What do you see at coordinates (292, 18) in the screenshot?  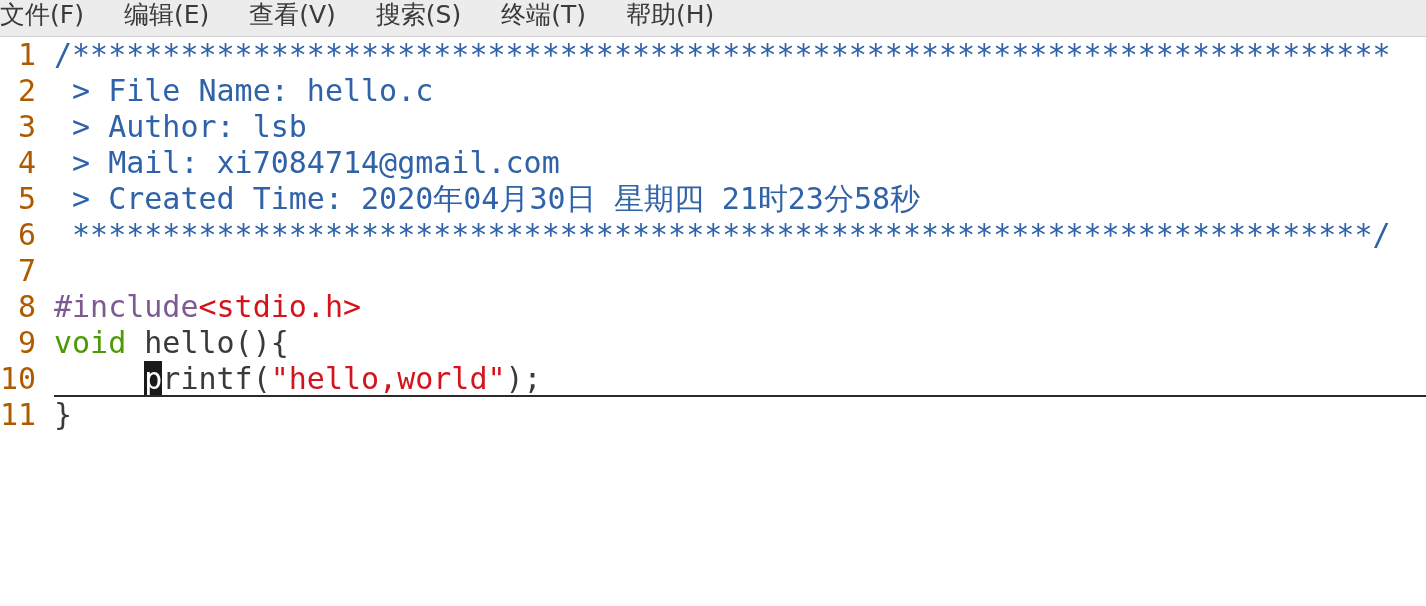 I see `menu-item: 查看(V)` at bounding box center [292, 18].